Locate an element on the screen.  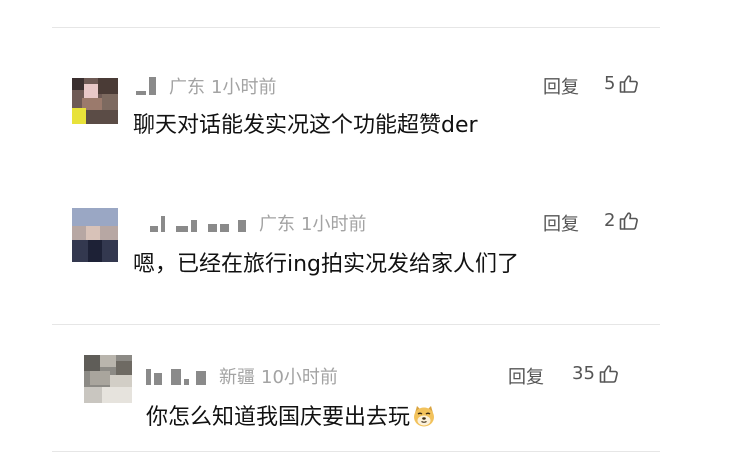
section-divider is located at coordinates (356, 324).